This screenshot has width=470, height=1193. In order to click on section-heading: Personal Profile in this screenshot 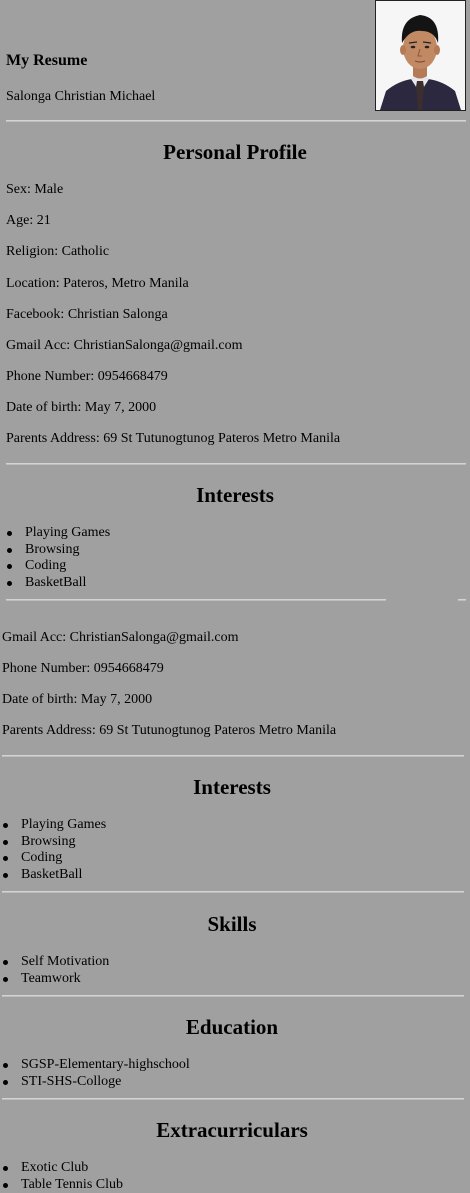, I will do `click(235, 152)`.